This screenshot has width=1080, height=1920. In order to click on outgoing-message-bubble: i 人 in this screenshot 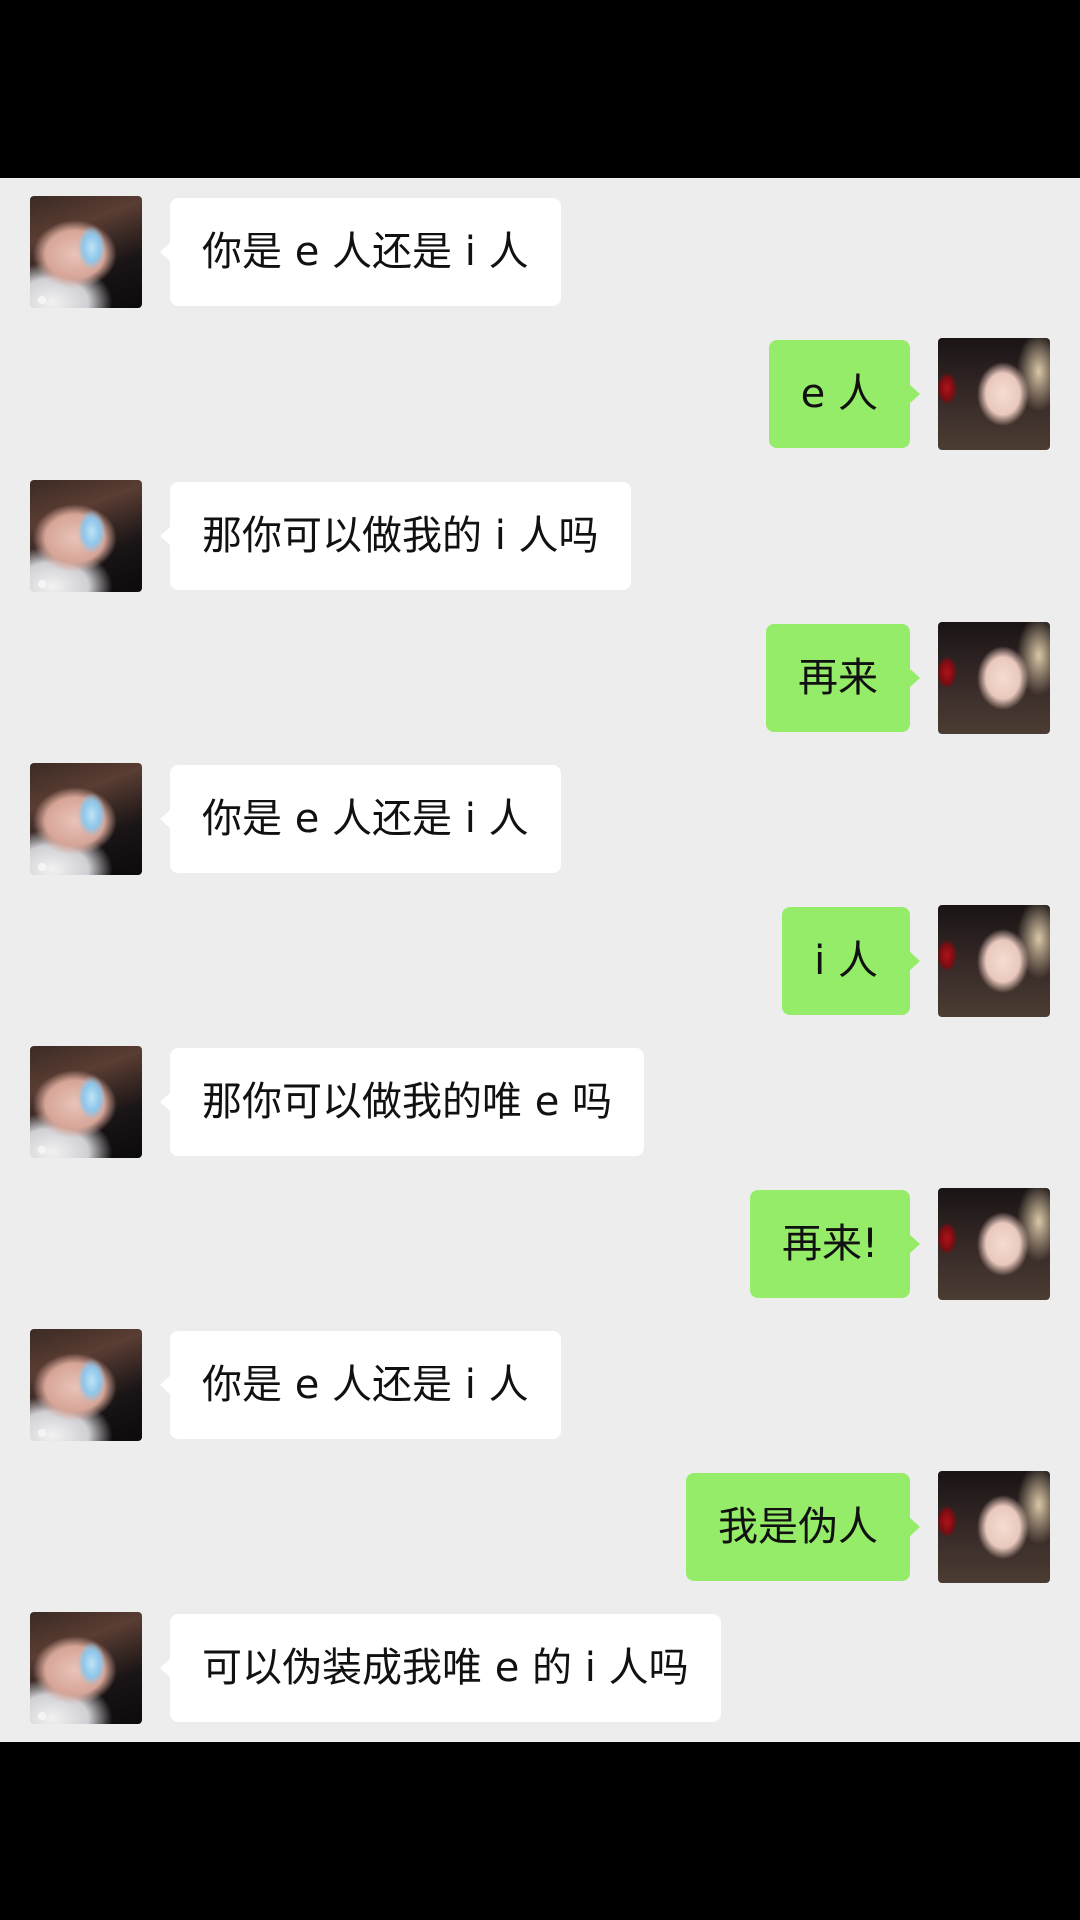, I will do `click(851, 961)`.